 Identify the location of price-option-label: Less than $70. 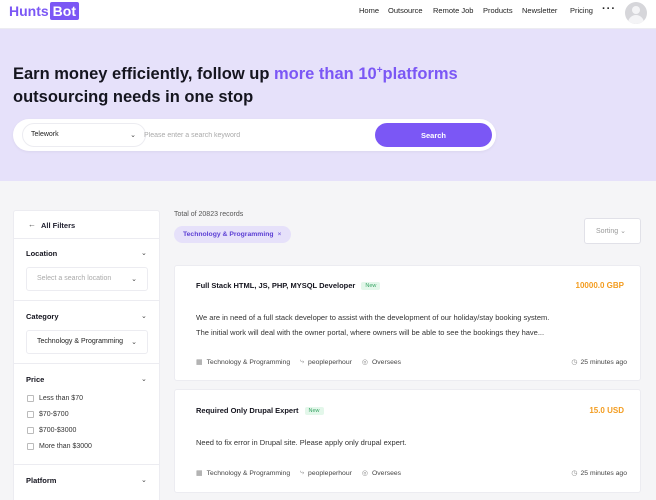
(61, 398).